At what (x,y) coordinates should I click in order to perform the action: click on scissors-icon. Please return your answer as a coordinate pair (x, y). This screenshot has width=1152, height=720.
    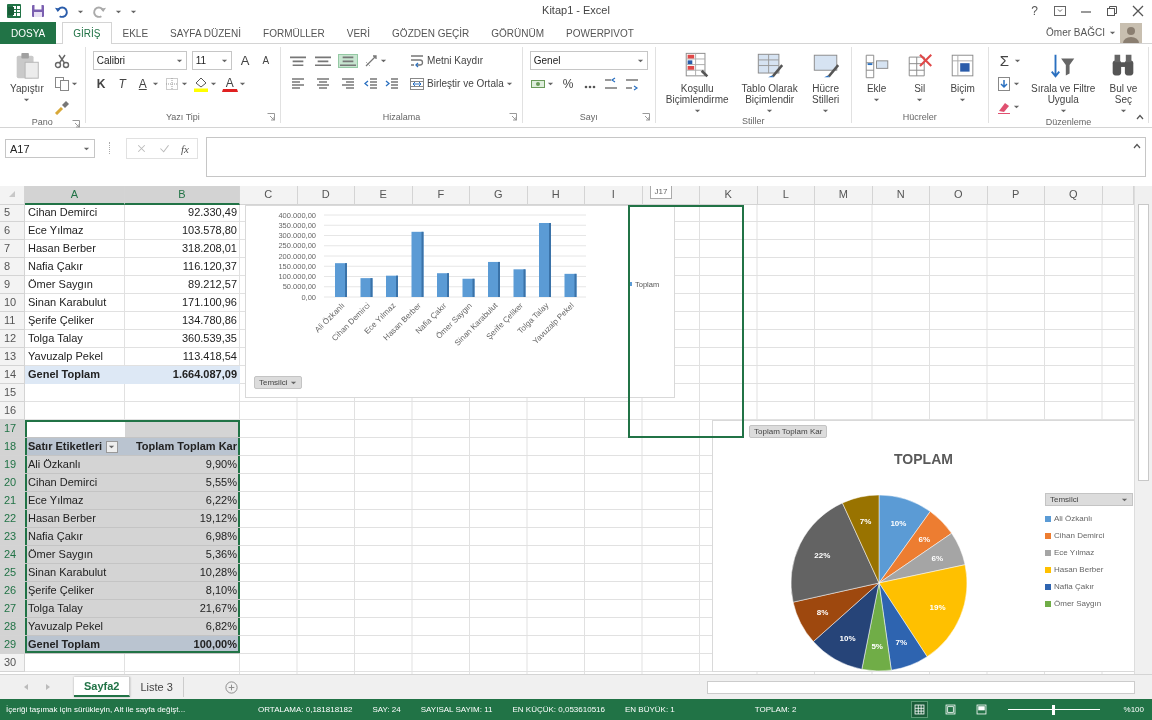
    Looking at the image, I should click on (61, 60).